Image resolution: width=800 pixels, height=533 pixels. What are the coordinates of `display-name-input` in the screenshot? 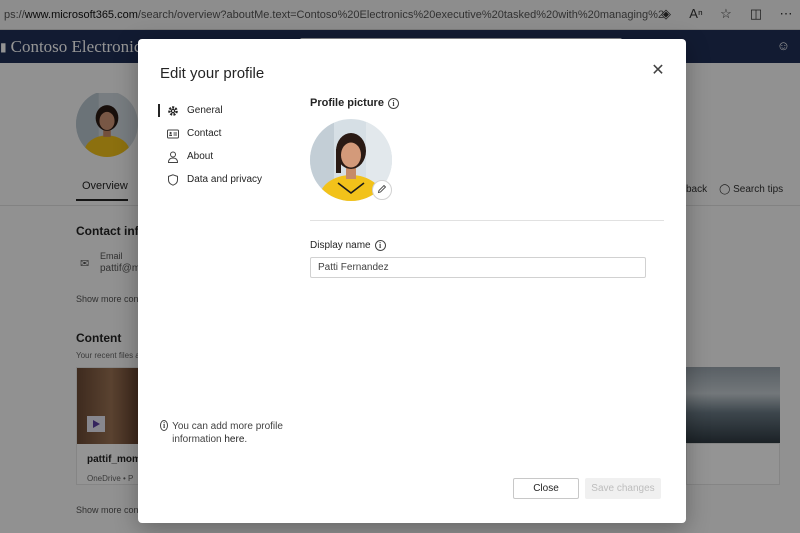 It's located at (478, 267).